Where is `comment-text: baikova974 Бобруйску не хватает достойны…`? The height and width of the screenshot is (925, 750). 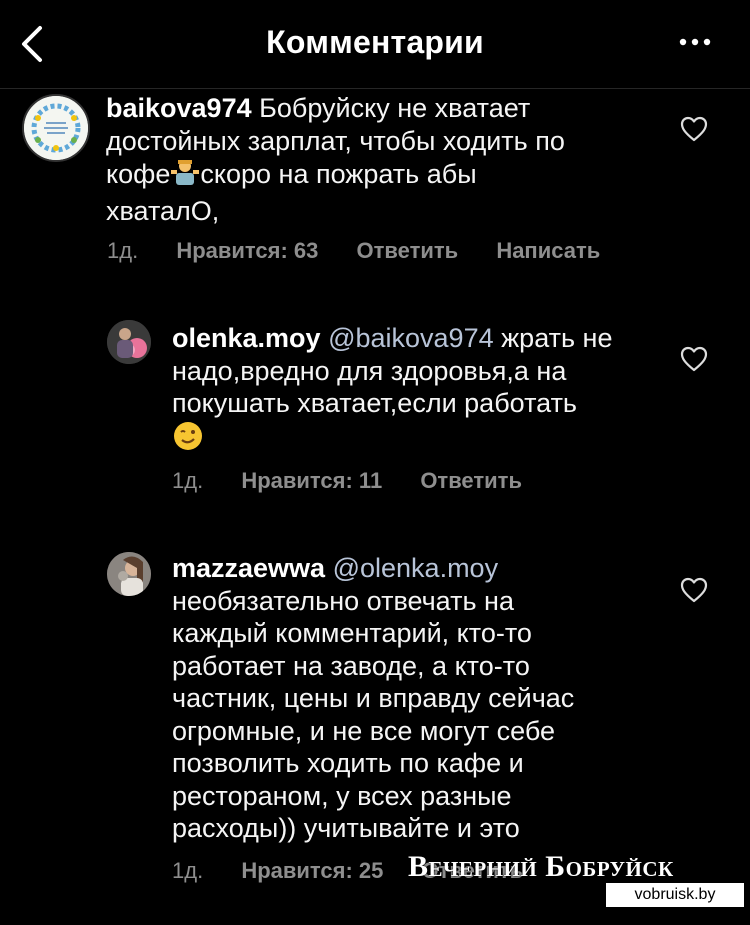 comment-text: baikova974 Бобруйску не хватает достойны… is located at coordinates (335, 159).